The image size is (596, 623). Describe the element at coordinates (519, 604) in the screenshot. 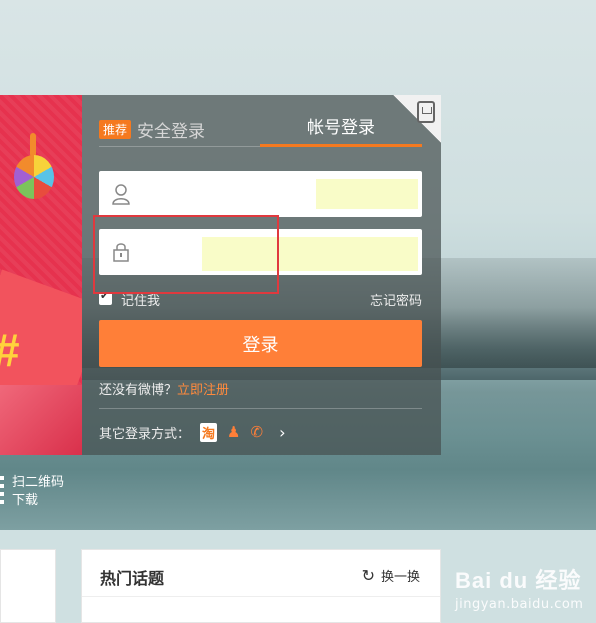

I see `watermark-url: jingyan.baidu.com` at that location.